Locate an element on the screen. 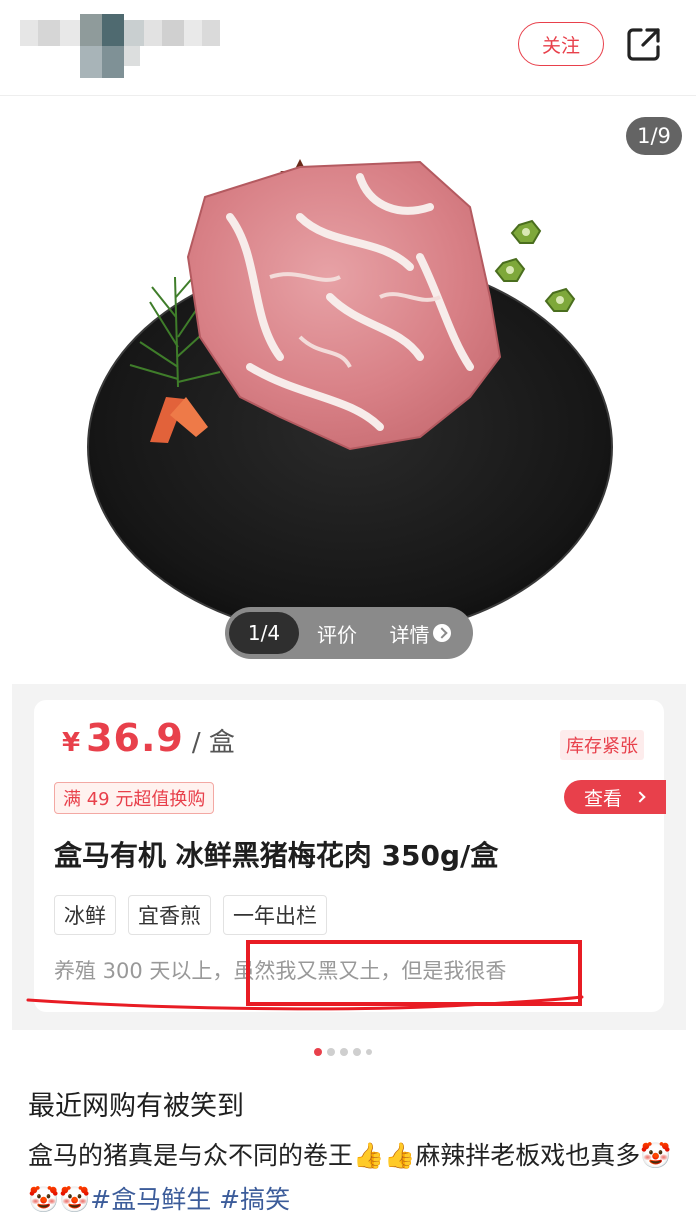  feature-tags: 冰鲜 宜香煎 一年出栏 is located at coordinates (190, 915).